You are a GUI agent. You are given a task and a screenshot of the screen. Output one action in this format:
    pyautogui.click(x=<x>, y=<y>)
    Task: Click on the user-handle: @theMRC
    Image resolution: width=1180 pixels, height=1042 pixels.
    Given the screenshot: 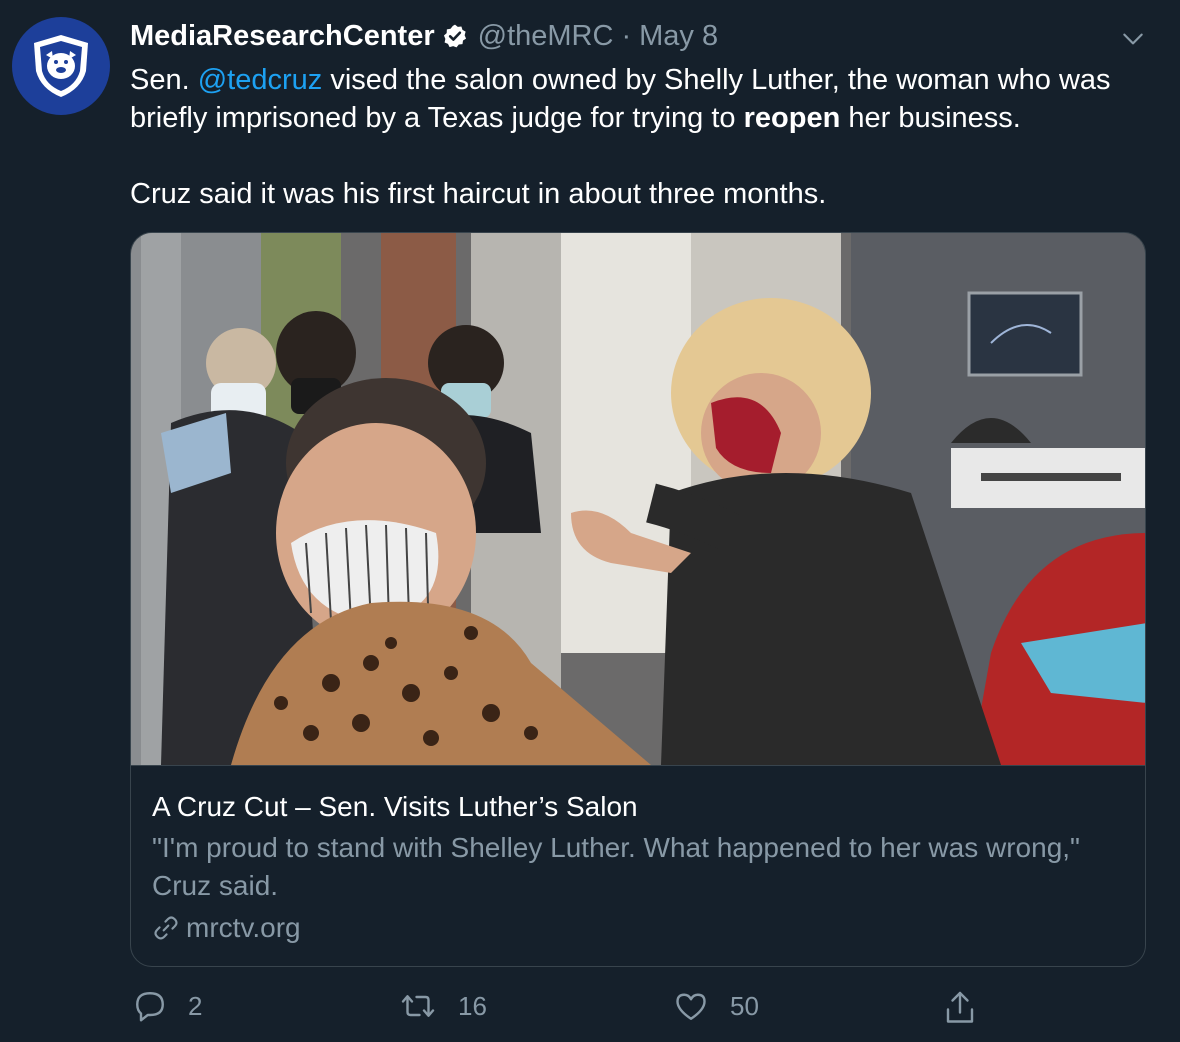 What is the action you would take?
    pyautogui.click(x=546, y=36)
    